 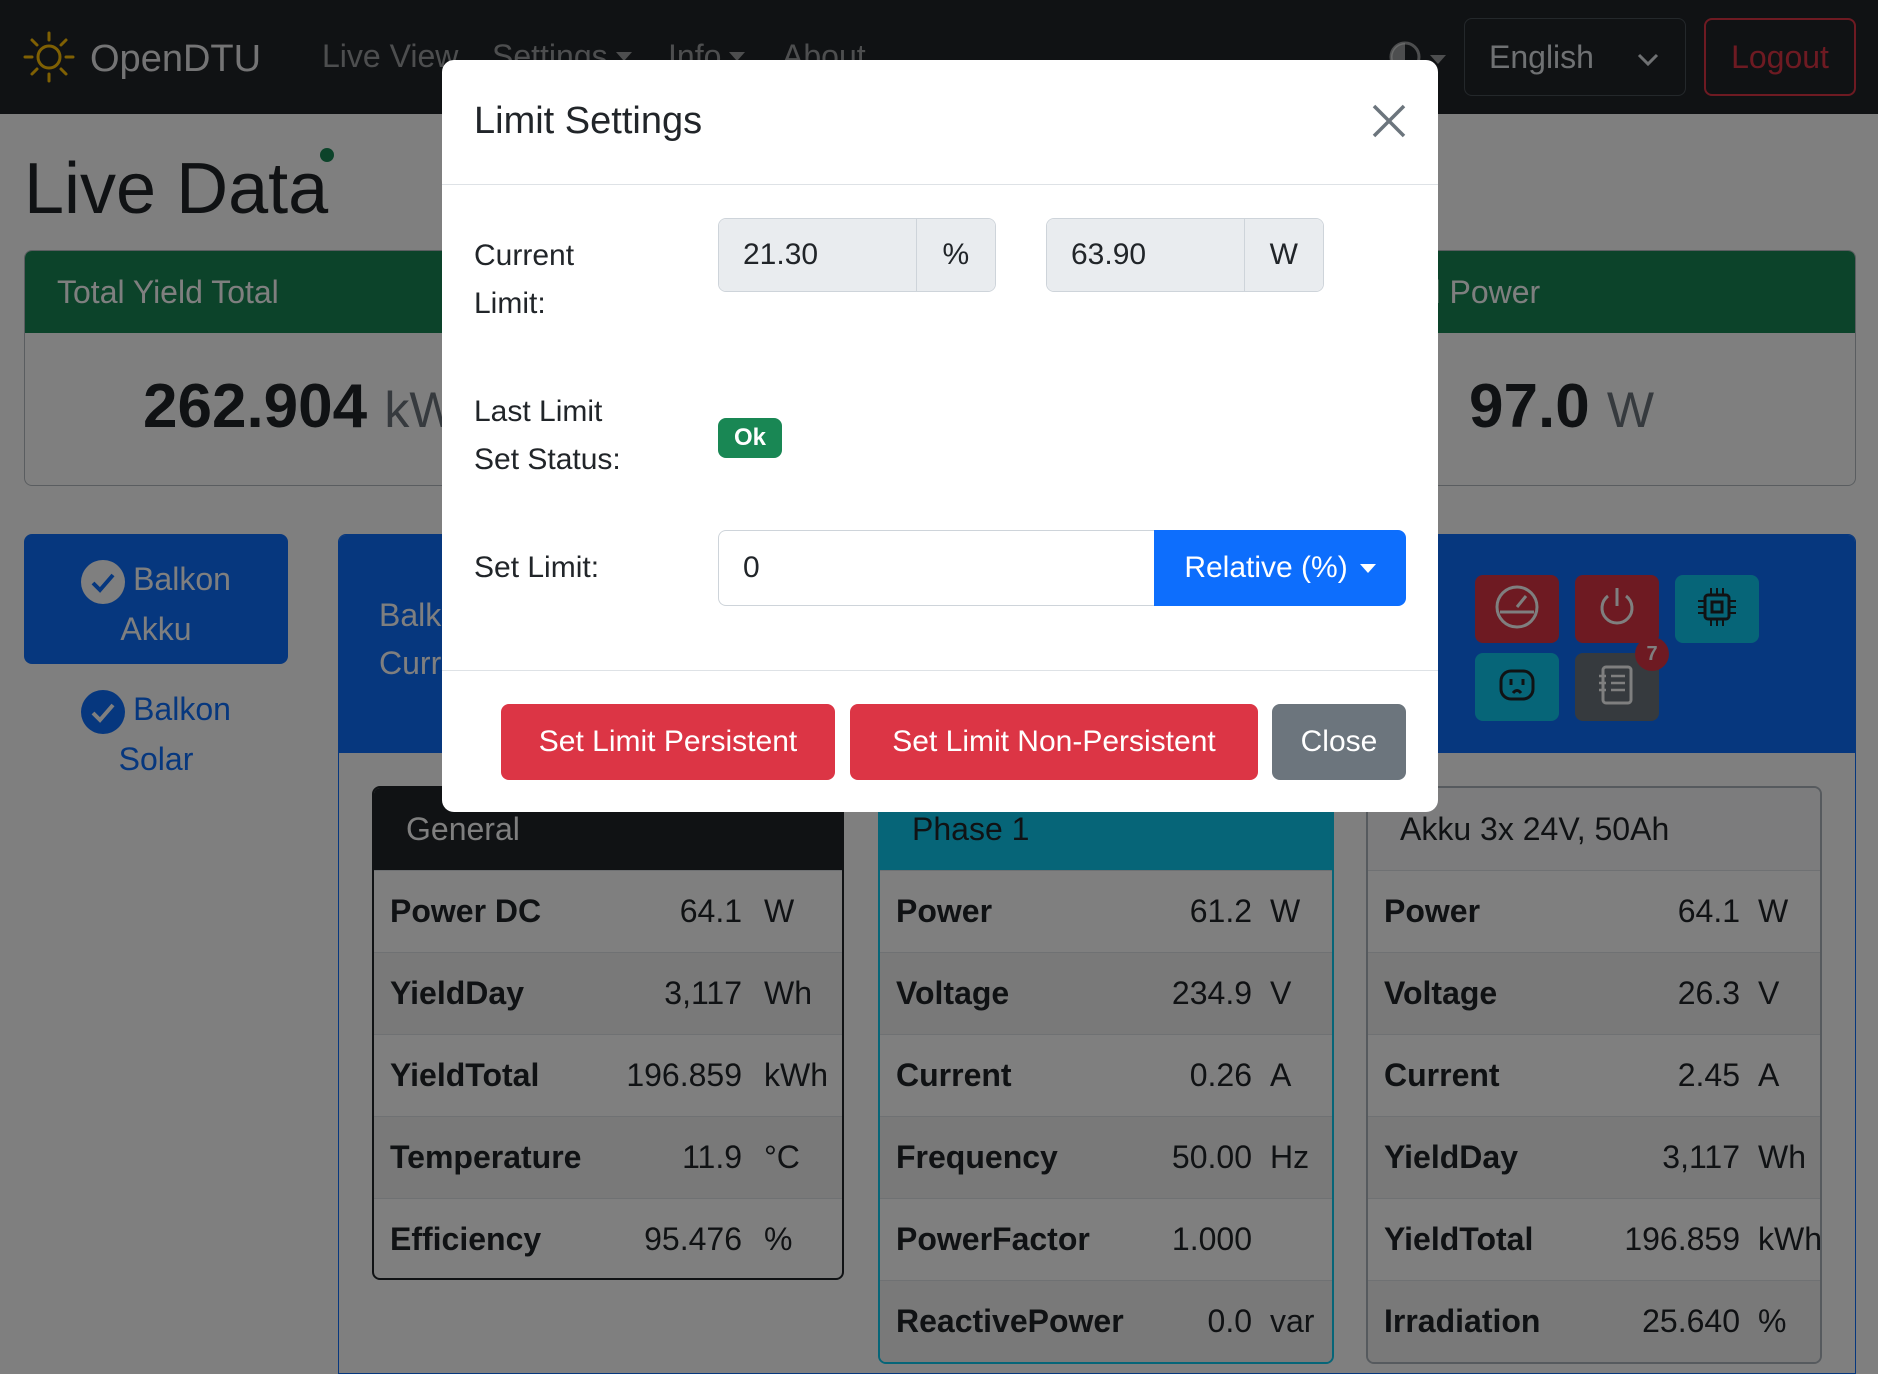 What do you see at coordinates (574, 280) in the screenshot?
I see `current-limit-label: Current Limit:` at bounding box center [574, 280].